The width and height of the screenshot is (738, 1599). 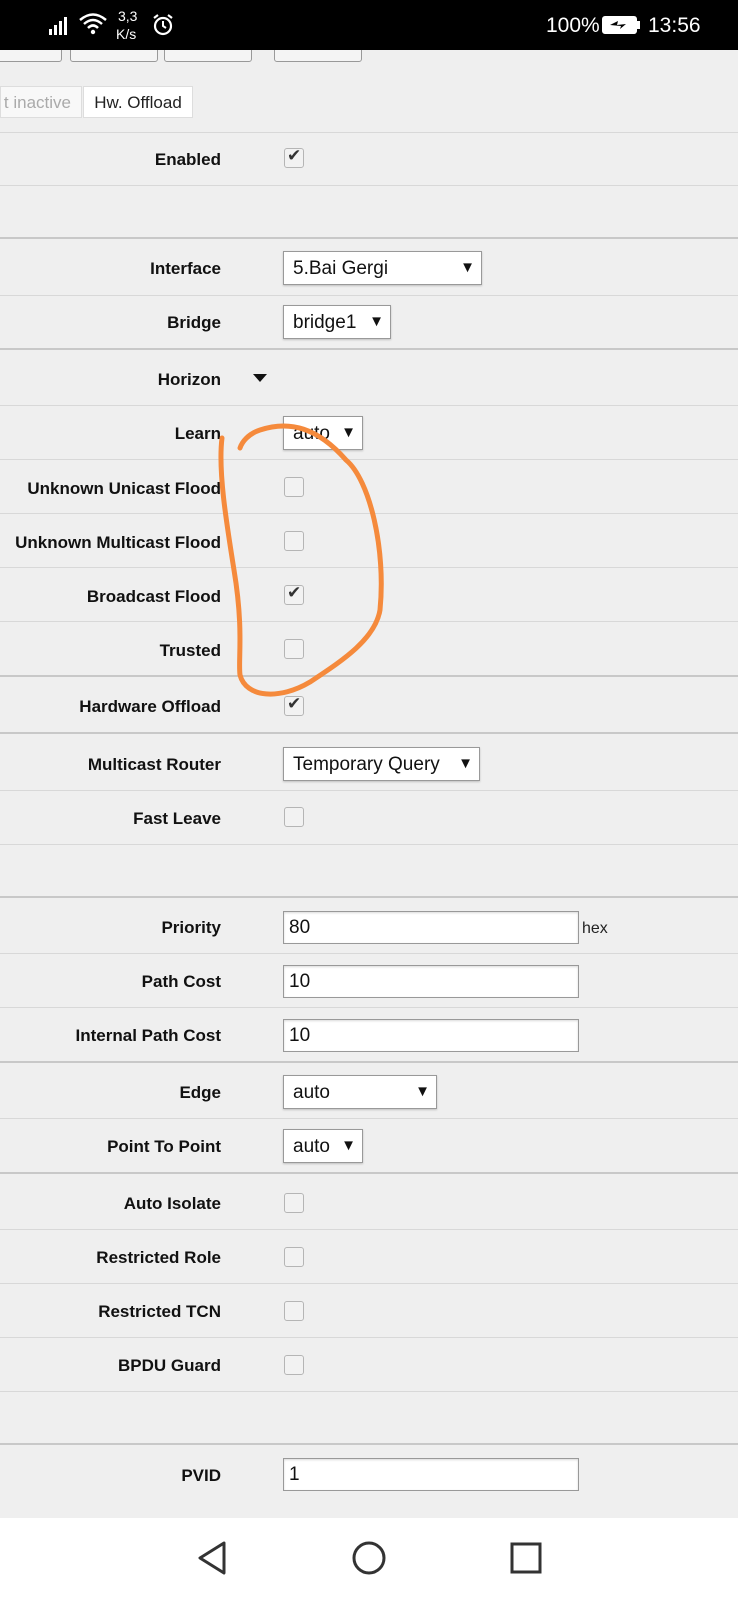 I want to click on multicast-router-label: Multicast Router, so click(x=154, y=764).